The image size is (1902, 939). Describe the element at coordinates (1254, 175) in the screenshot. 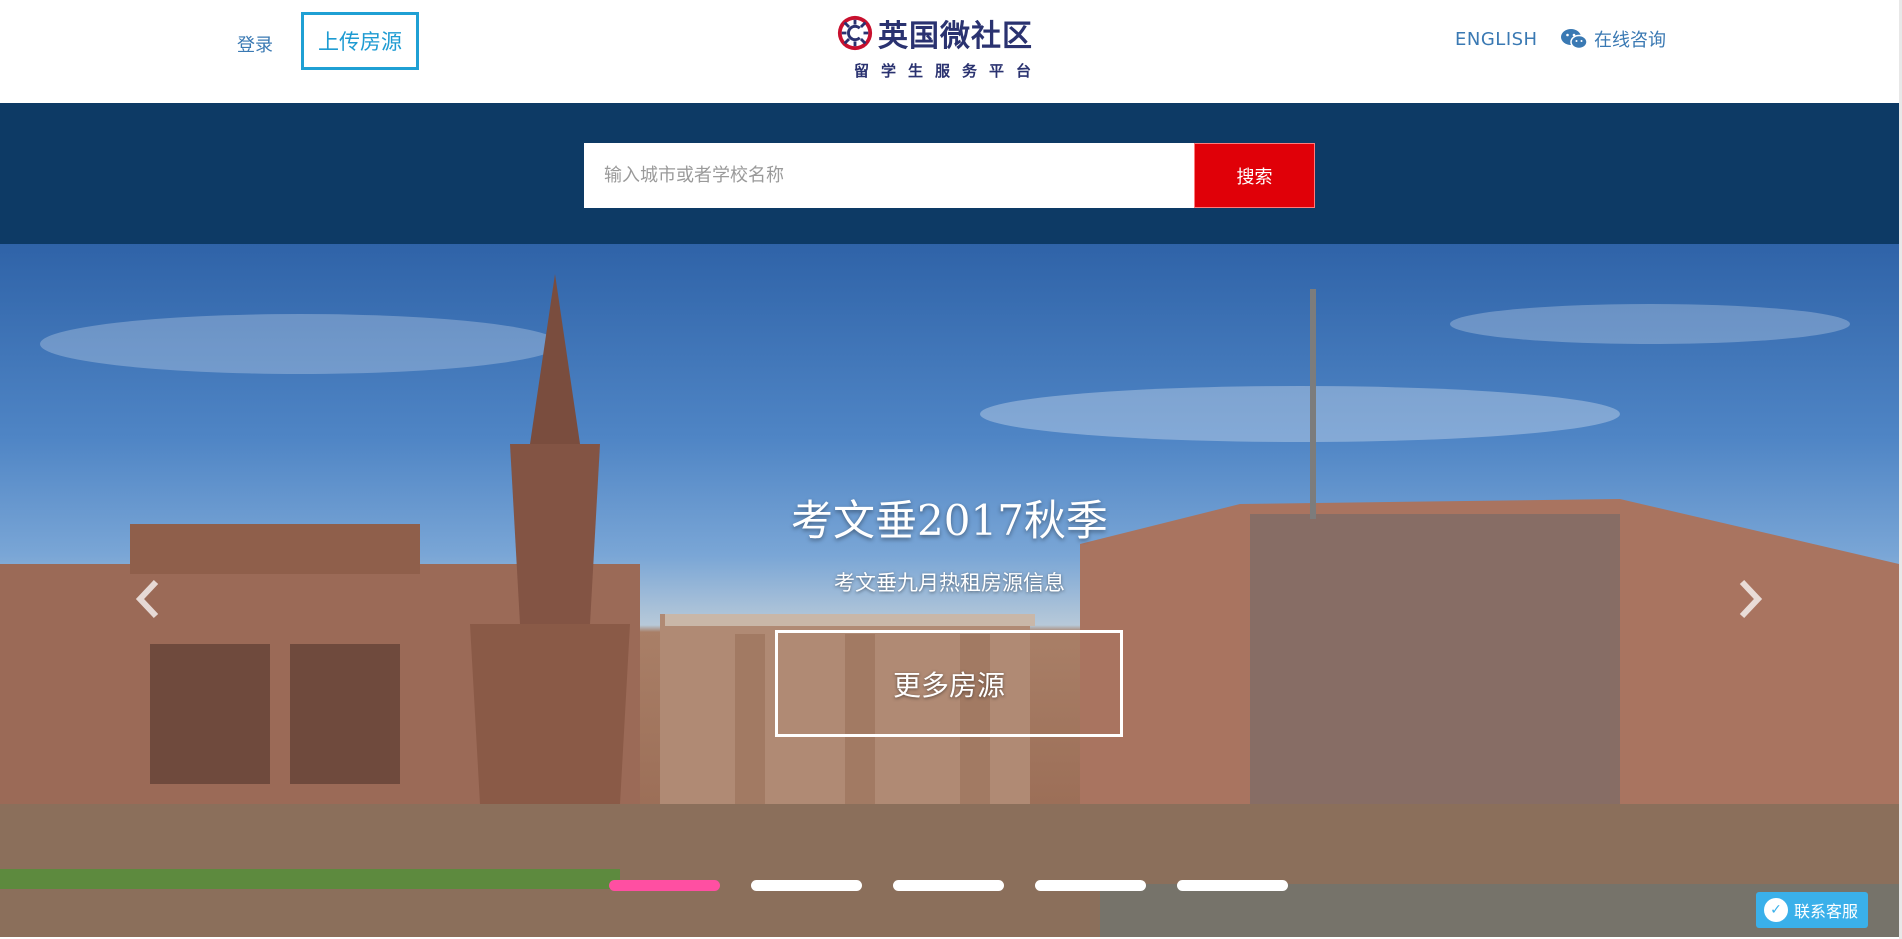

I see `search-button: 搜索` at that location.